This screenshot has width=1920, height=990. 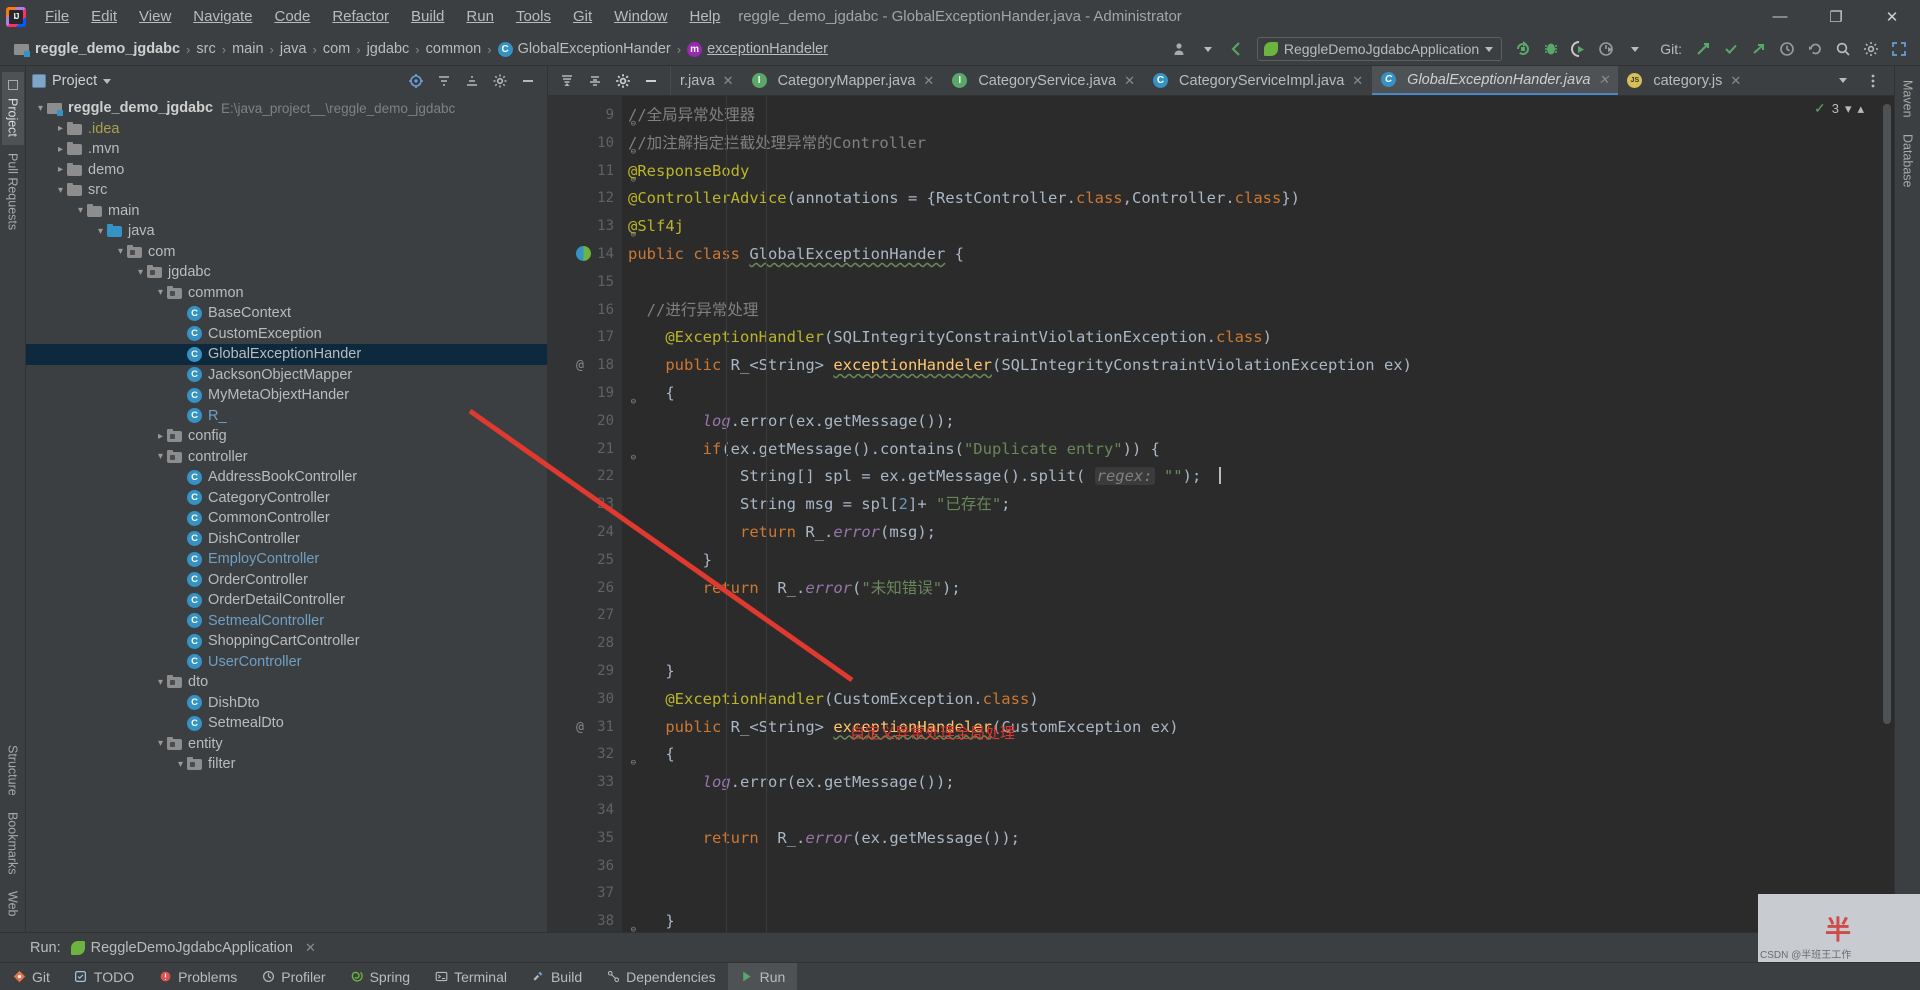 What do you see at coordinates (1836, 16) in the screenshot?
I see `maximize-button: ❐` at bounding box center [1836, 16].